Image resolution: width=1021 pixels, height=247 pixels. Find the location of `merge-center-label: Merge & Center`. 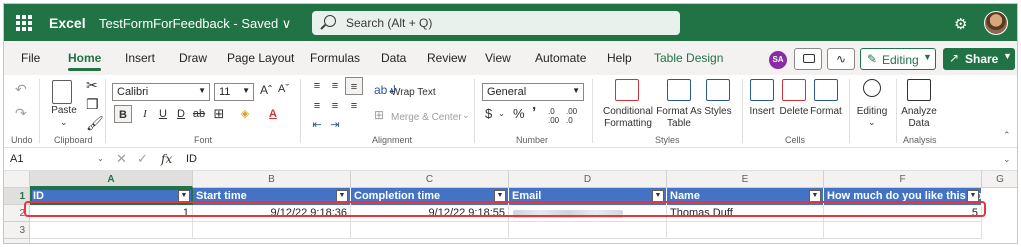

merge-center-label: Merge & Center is located at coordinates (426, 118).